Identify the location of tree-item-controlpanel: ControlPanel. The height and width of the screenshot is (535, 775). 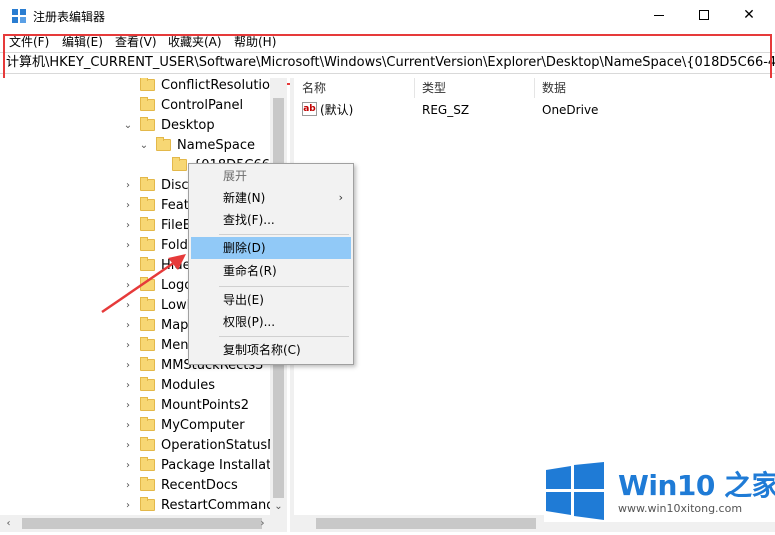
(182, 105).